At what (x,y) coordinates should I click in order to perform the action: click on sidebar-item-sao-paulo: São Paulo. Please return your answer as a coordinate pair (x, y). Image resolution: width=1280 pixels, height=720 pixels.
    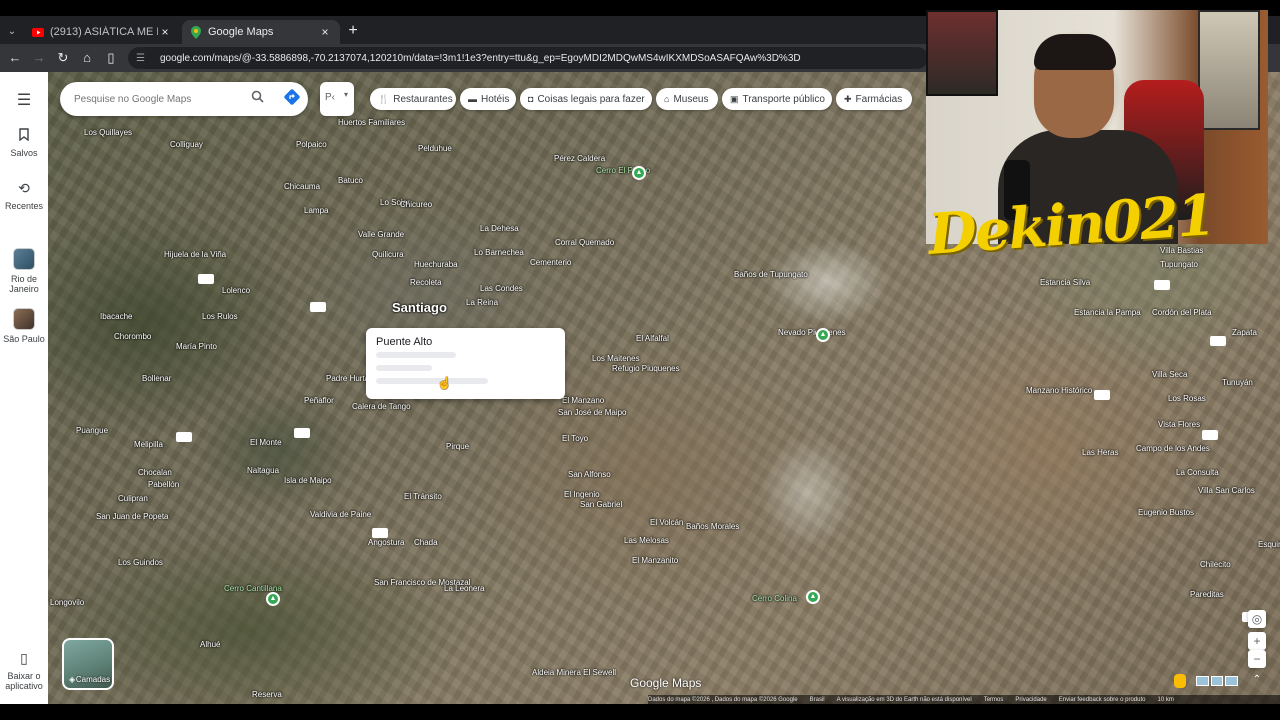
    Looking at the image, I should click on (24, 326).